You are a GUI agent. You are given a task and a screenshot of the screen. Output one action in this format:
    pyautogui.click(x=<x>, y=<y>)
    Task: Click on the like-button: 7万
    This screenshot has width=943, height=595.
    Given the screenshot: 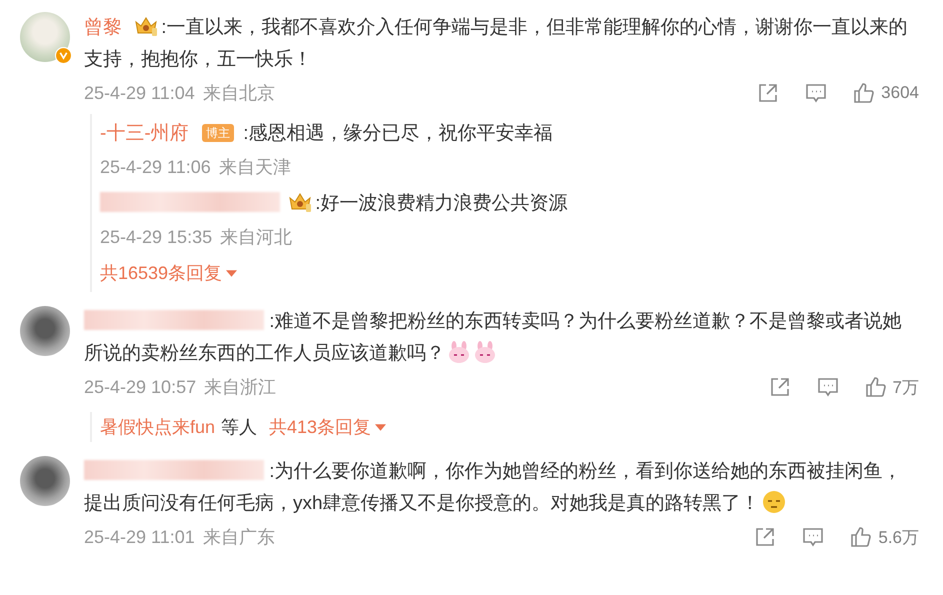 What is the action you would take?
    pyautogui.click(x=891, y=387)
    